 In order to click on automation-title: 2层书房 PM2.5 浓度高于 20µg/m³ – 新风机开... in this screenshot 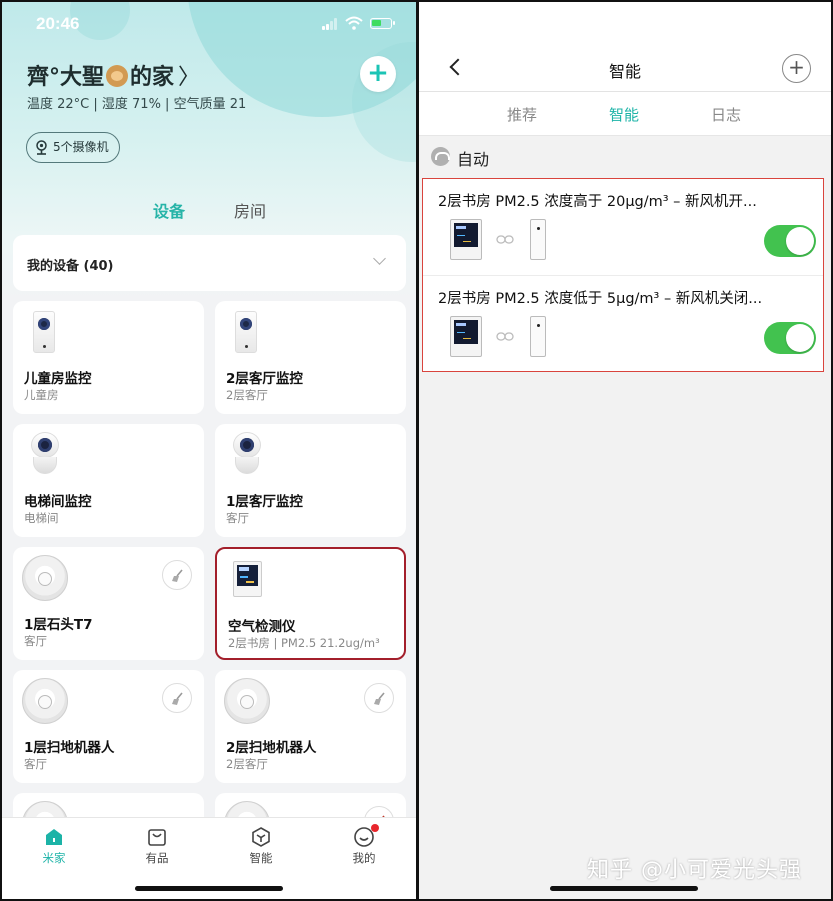, I will do `click(597, 202)`.